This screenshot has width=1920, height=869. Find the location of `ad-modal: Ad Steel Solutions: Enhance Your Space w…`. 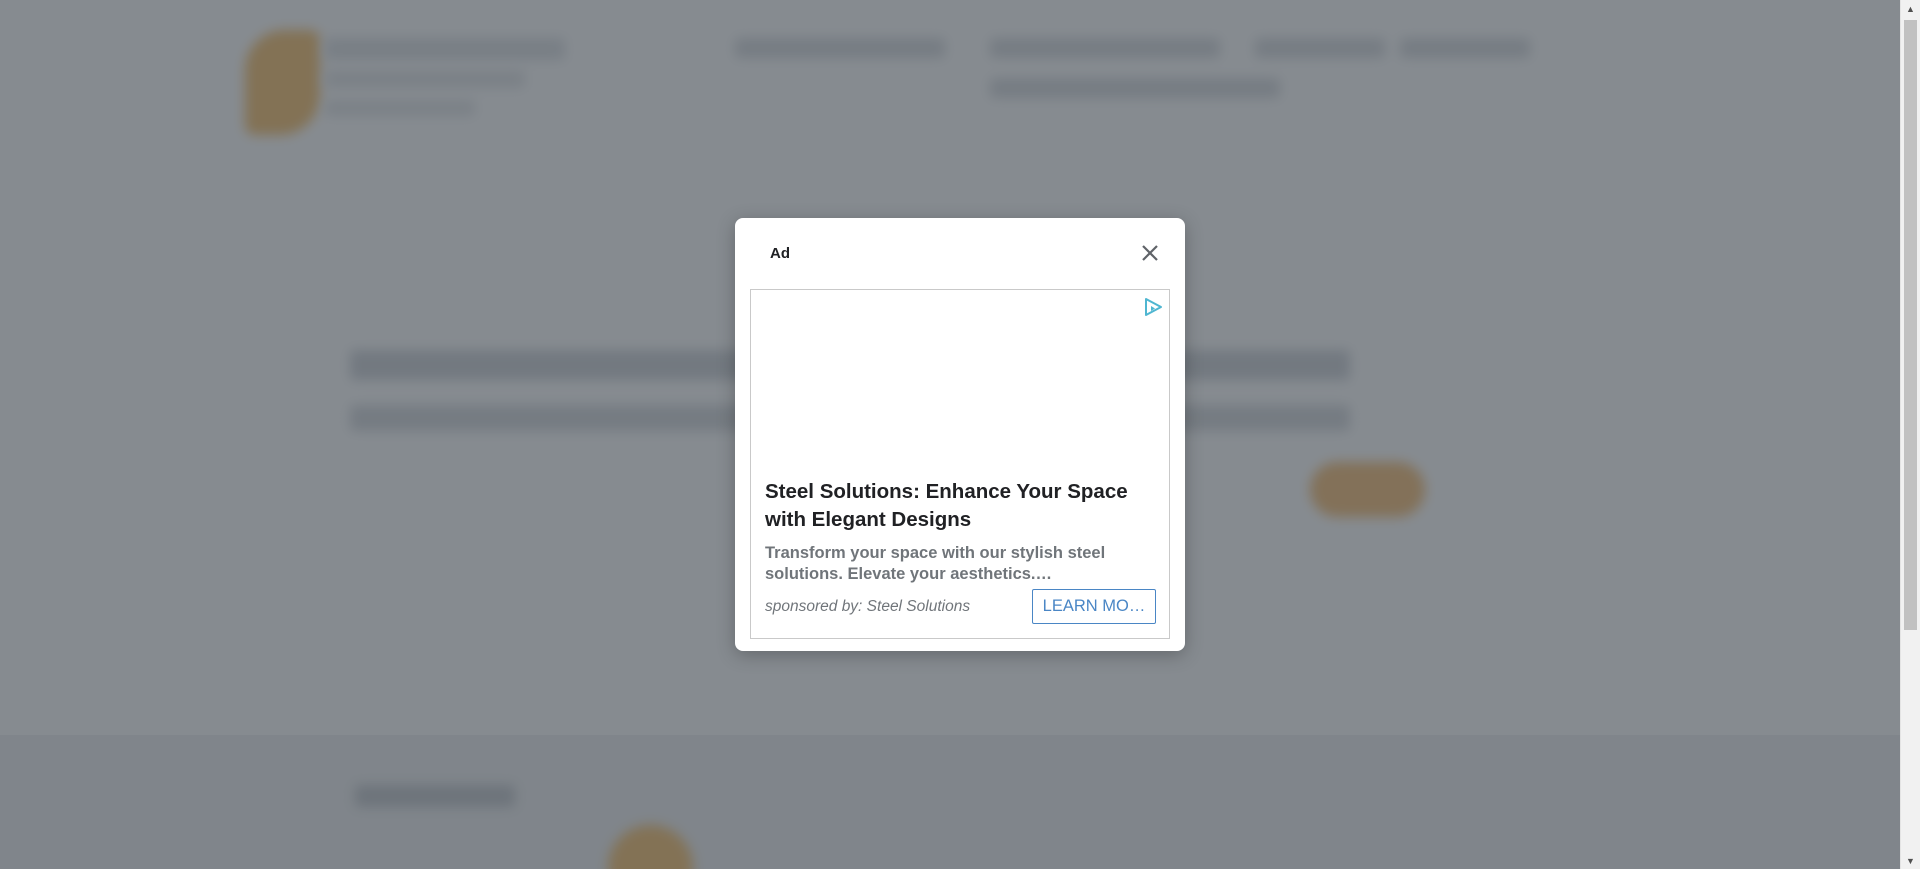

ad-modal: Ad Steel Solutions: Enhance Your Space w… is located at coordinates (960, 434).